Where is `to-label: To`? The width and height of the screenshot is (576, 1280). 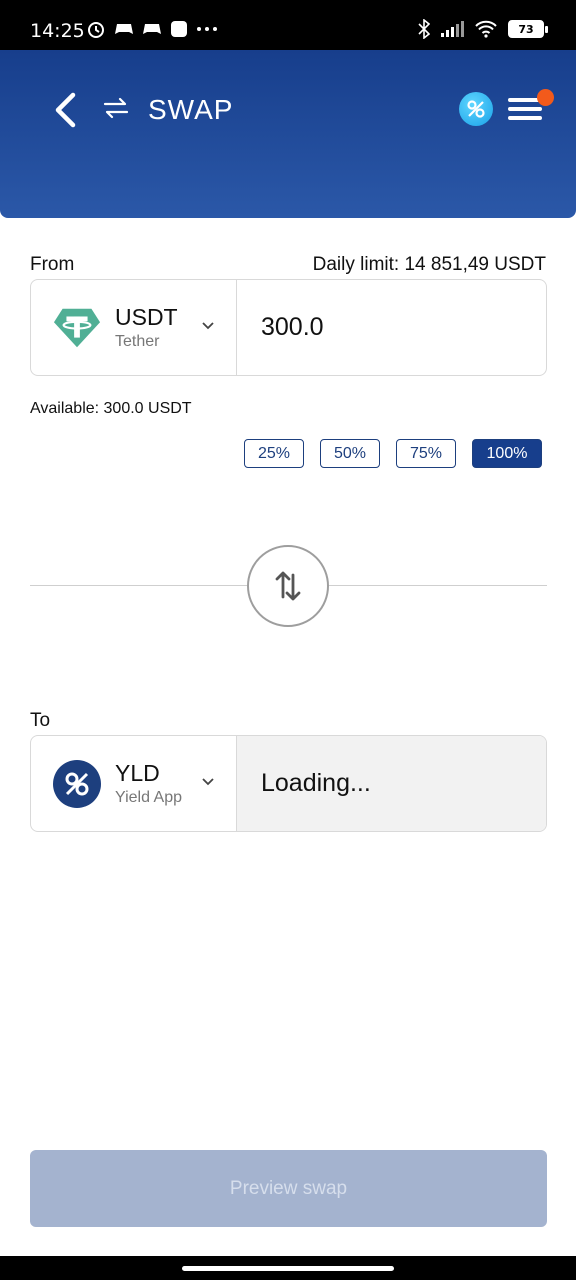 to-label: To is located at coordinates (40, 720).